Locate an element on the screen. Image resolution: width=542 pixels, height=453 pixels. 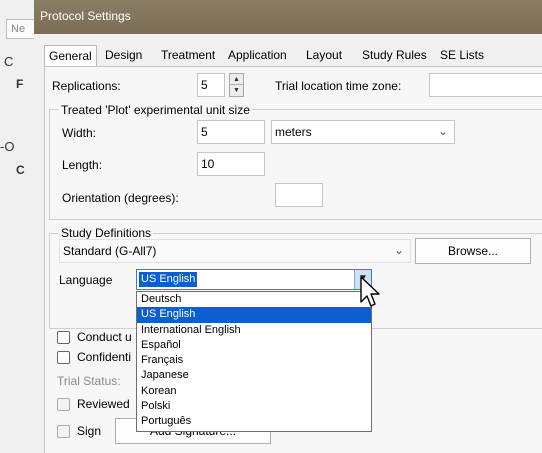
dialog-titlebar: Protocol Settings is located at coordinates (288, 17).